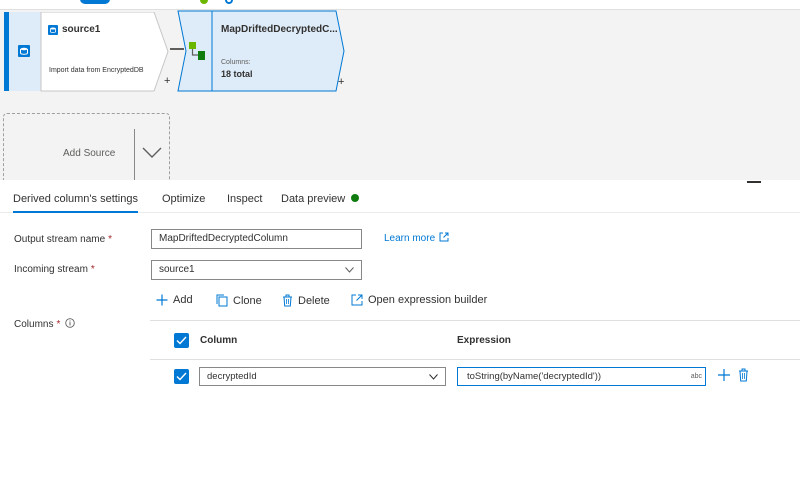  What do you see at coordinates (314, 300) in the screenshot?
I see `delete-column-label: Delete` at bounding box center [314, 300].